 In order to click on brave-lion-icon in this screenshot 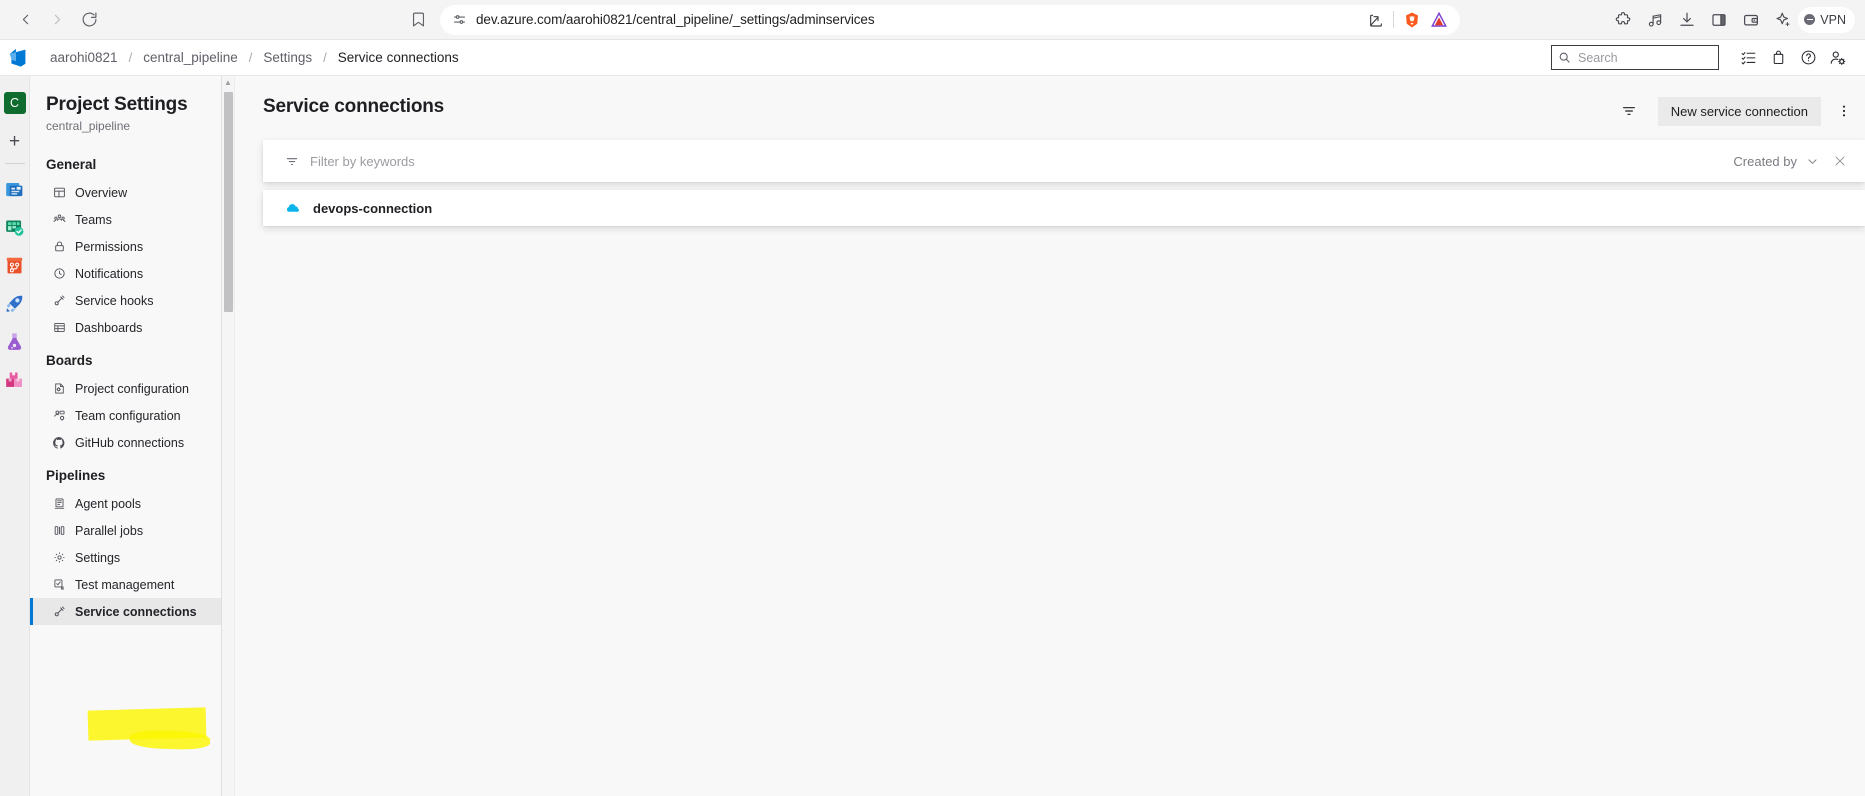, I will do `click(1412, 20)`.